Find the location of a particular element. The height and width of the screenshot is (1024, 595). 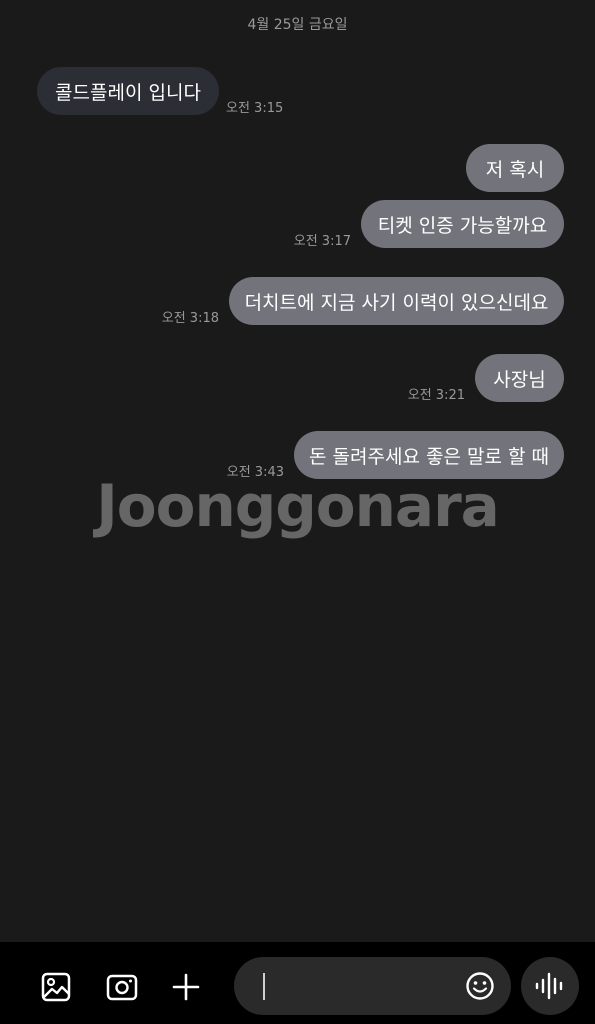

text-cursor is located at coordinates (264, 986).